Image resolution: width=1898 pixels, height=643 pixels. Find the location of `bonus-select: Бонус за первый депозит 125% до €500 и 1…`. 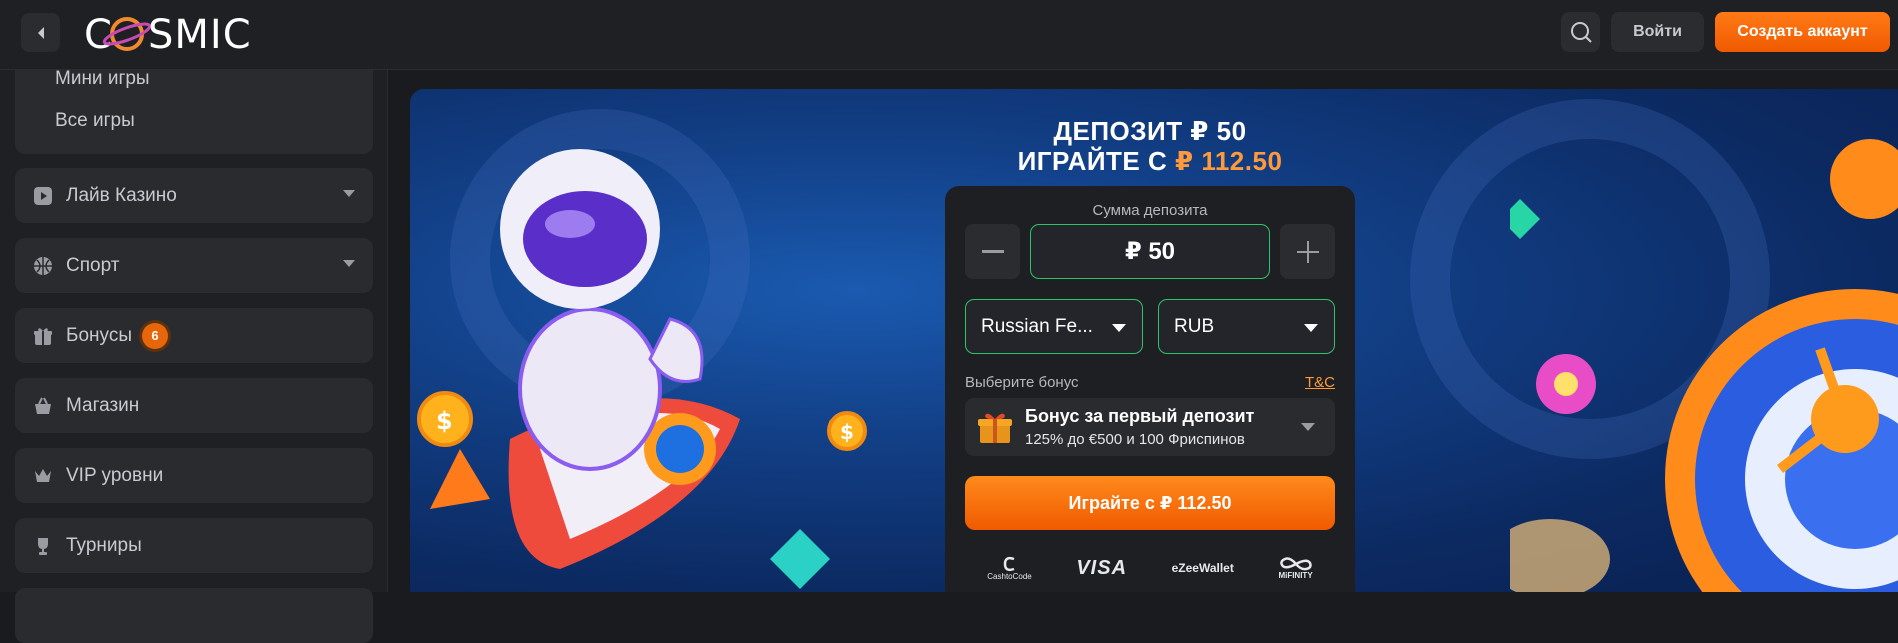

bonus-select: Бонус за первый депозит 125% до €500 и 1… is located at coordinates (1150, 427).